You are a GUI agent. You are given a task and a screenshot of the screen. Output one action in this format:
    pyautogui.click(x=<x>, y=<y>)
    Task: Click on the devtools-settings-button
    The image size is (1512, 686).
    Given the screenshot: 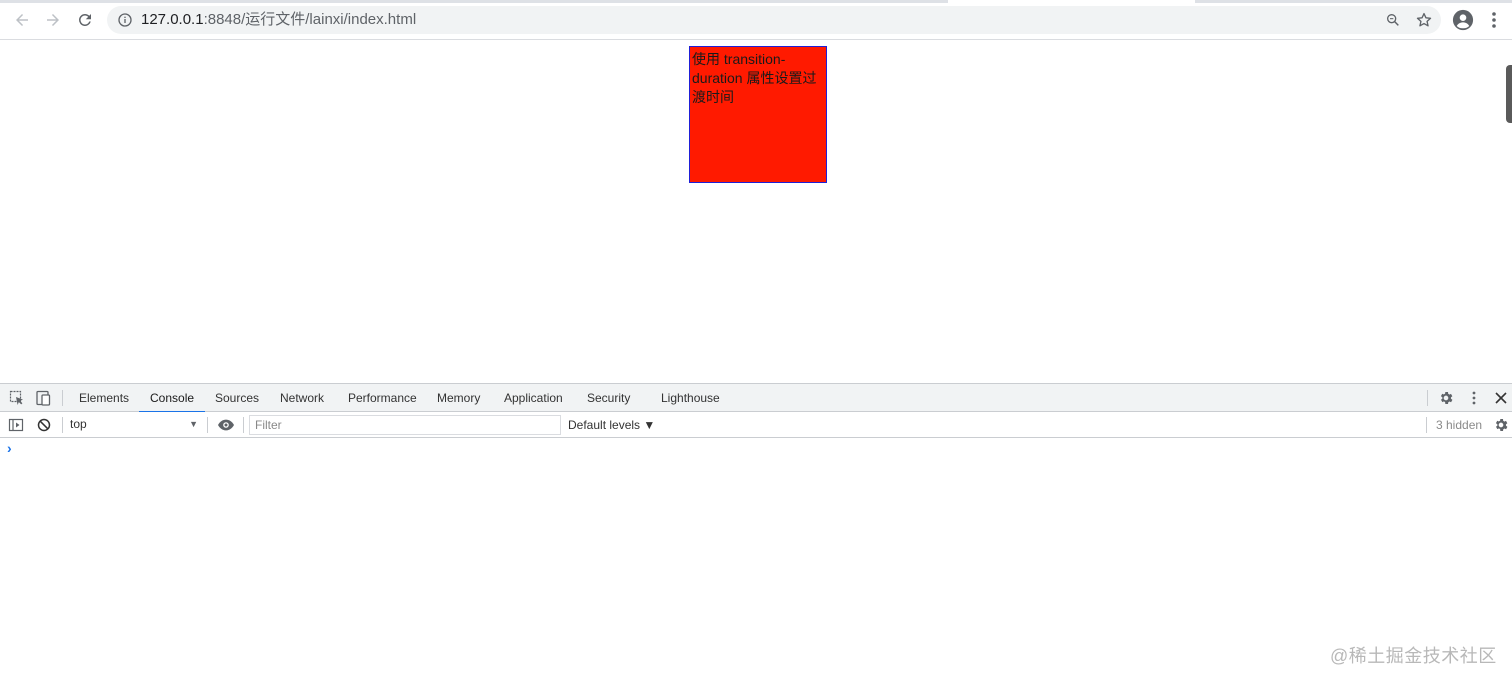 What is the action you would take?
    pyautogui.click(x=1446, y=398)
    